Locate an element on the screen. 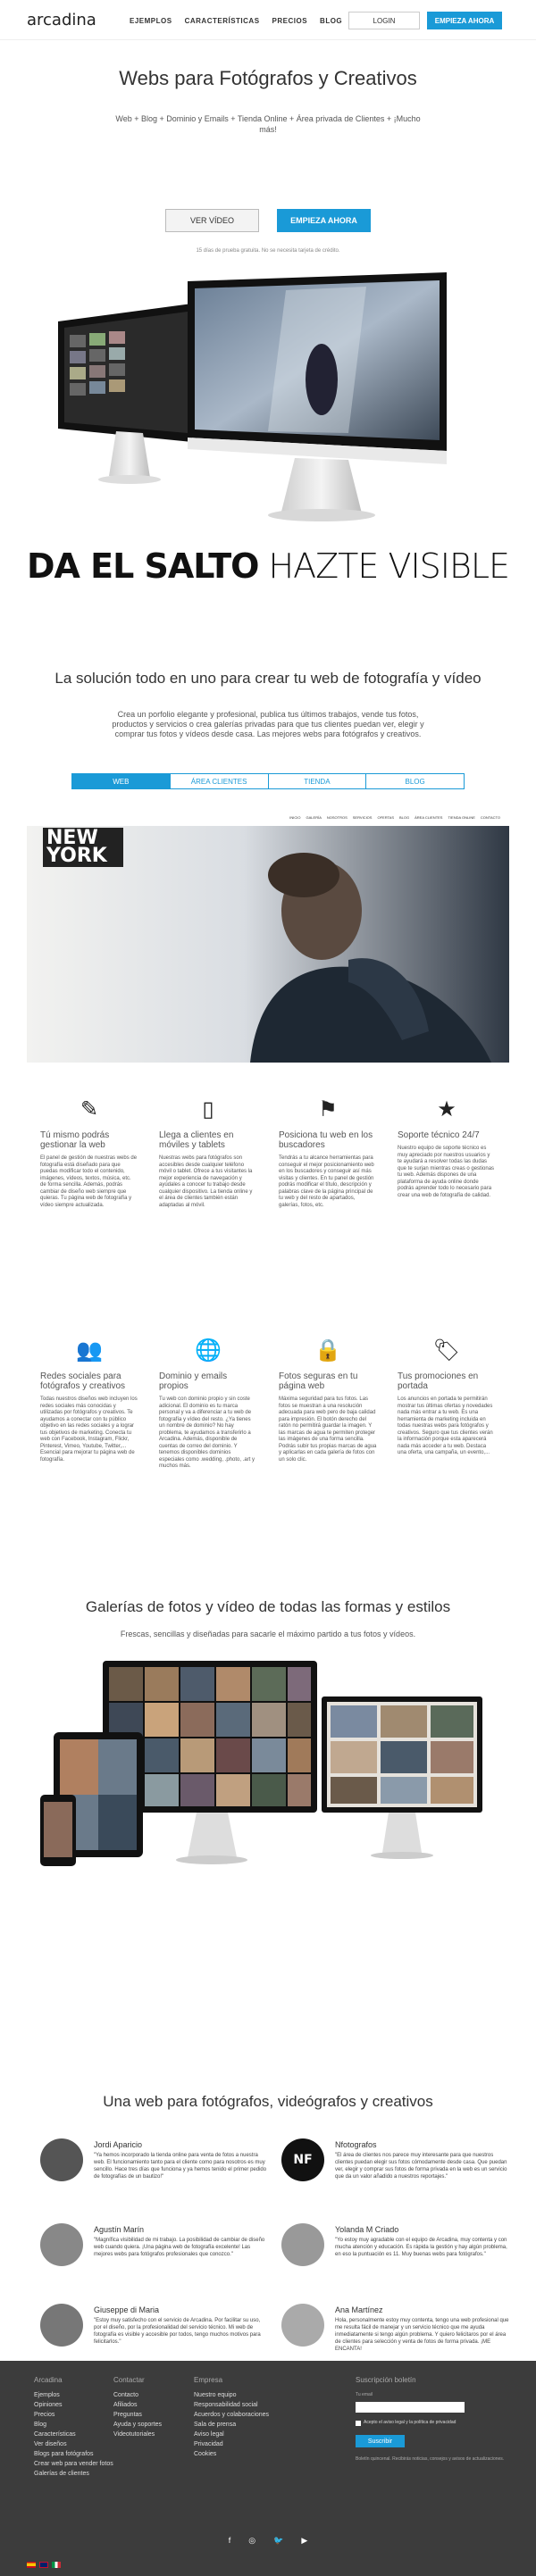 This screenshot has width=536, height=2576. feature-title: Soporte técnico 24/7 is located at coordinates (439, 1135).